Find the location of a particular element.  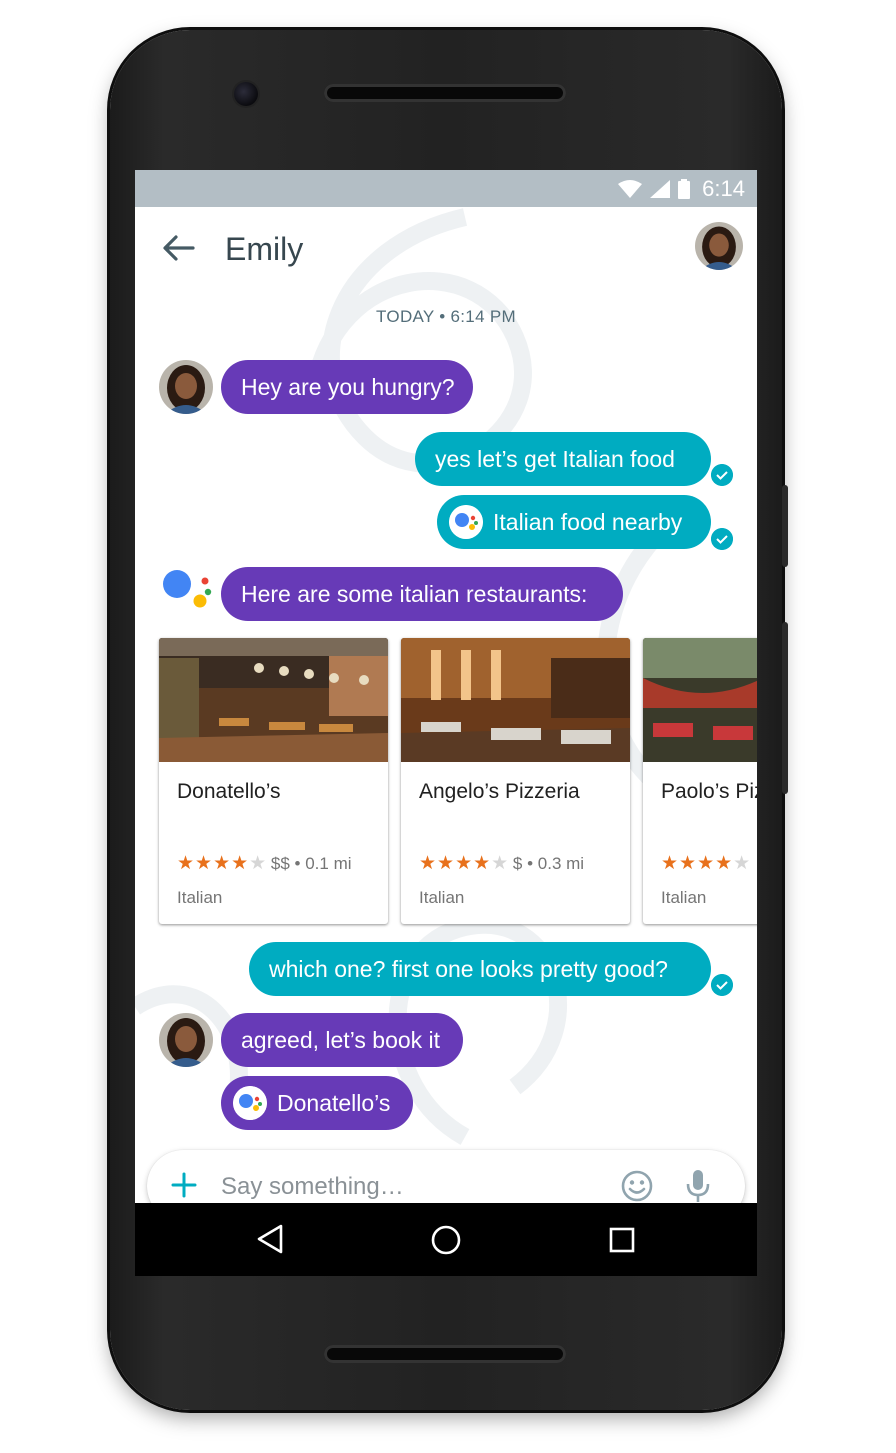

top-speaker is located at coordinates (445, 93).